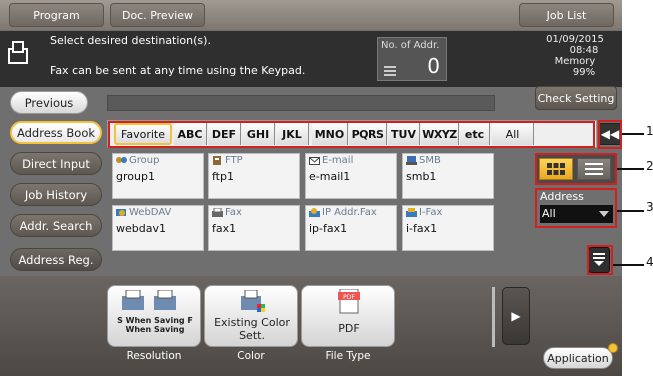 The height and width of the screenshot is (376, 653). Describe the element at coordinates (578, 358) in the screenshot. I see `application-button: Application` at that location.